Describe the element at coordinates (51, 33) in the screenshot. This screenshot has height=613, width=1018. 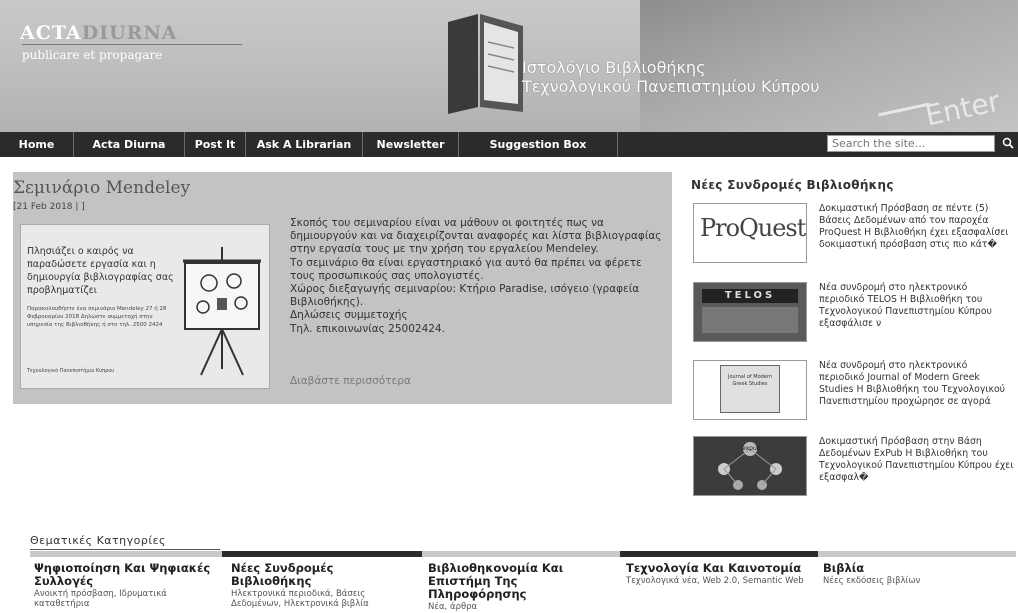
I see `logo-acta: ACTA` at that location.